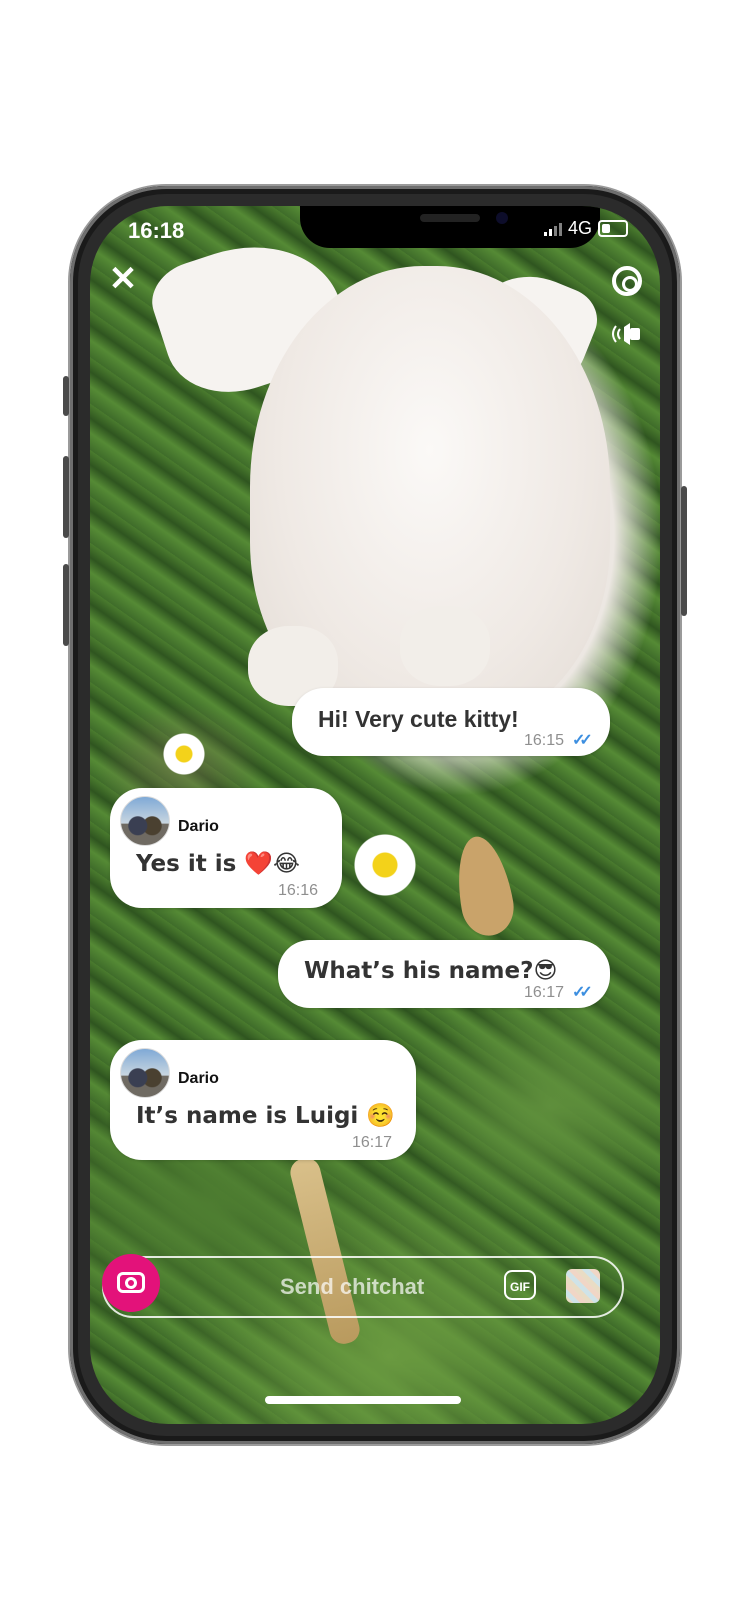  What do you see at coordinates (156, 230) in the screenshot?
I see `status-time: 16:18` at bounding box center [156, 230].